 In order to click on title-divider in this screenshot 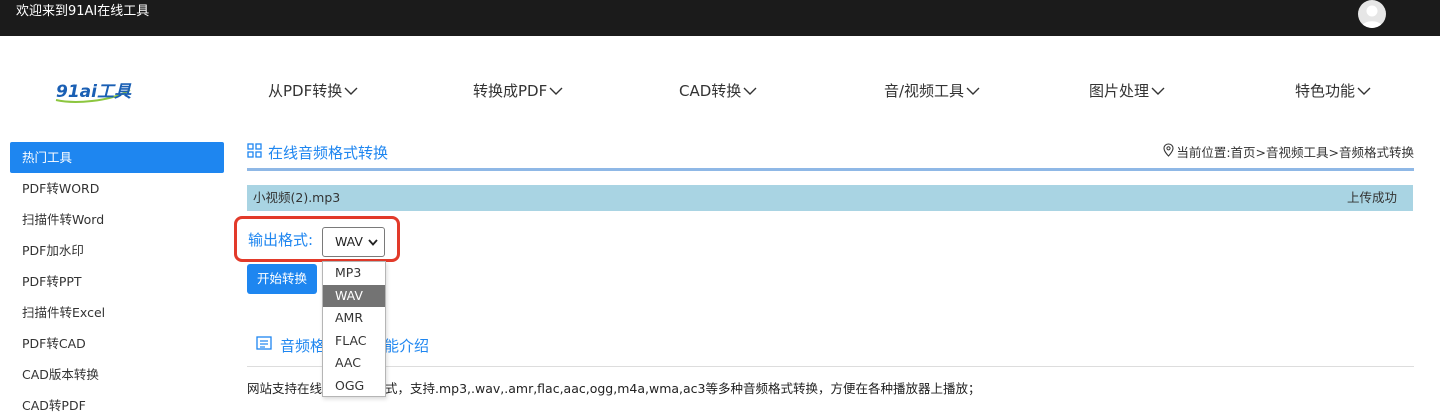, I will do `click(830, 169)`.